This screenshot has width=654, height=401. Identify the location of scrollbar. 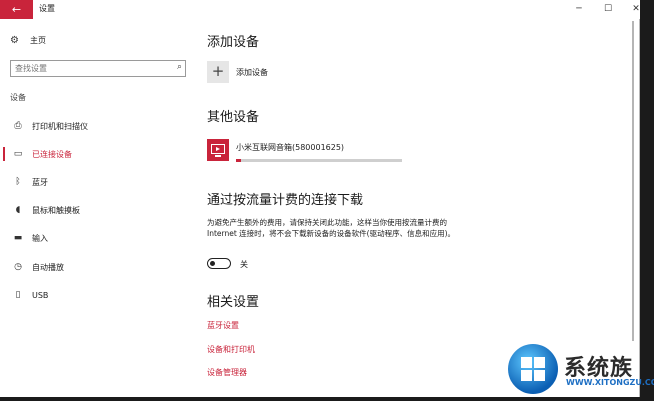
(633, 208).